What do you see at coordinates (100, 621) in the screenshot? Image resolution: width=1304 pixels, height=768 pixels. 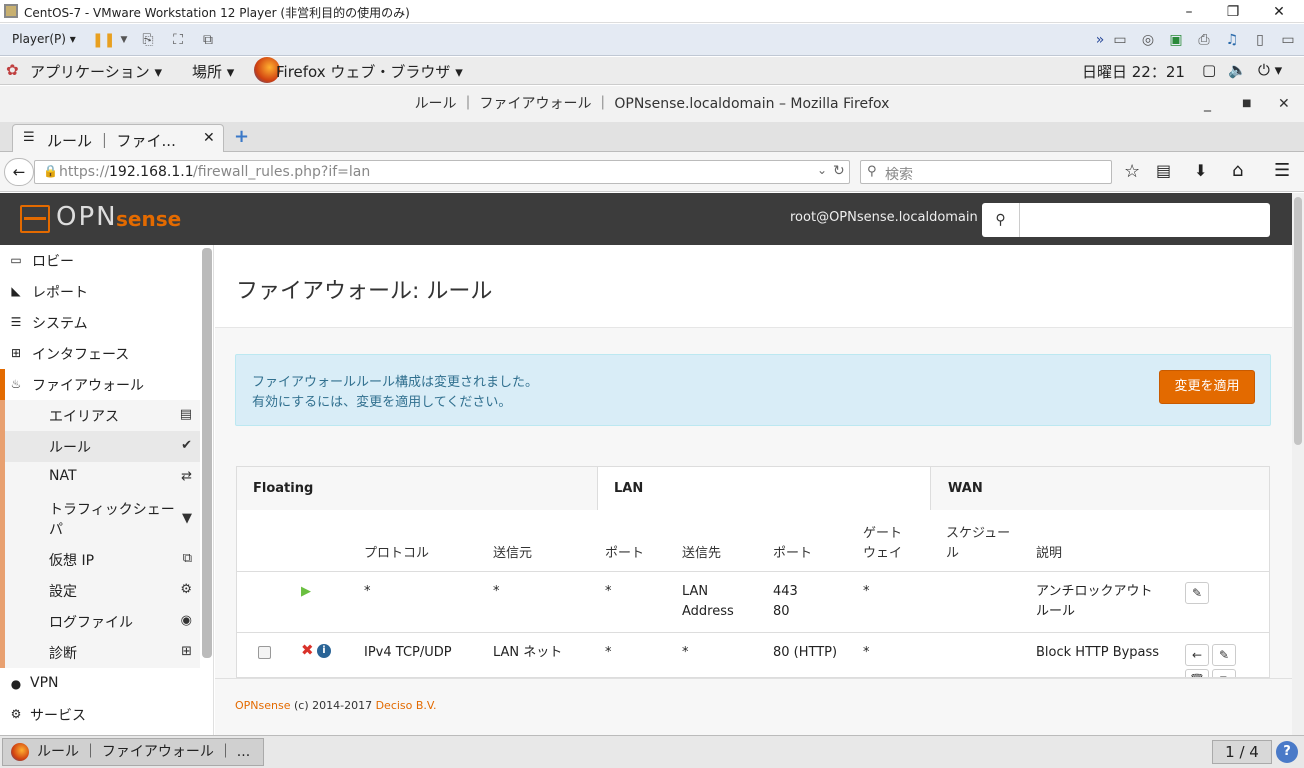 I see `submenu-log-files: ログファイル ◉` at bounding box center [100, 621].